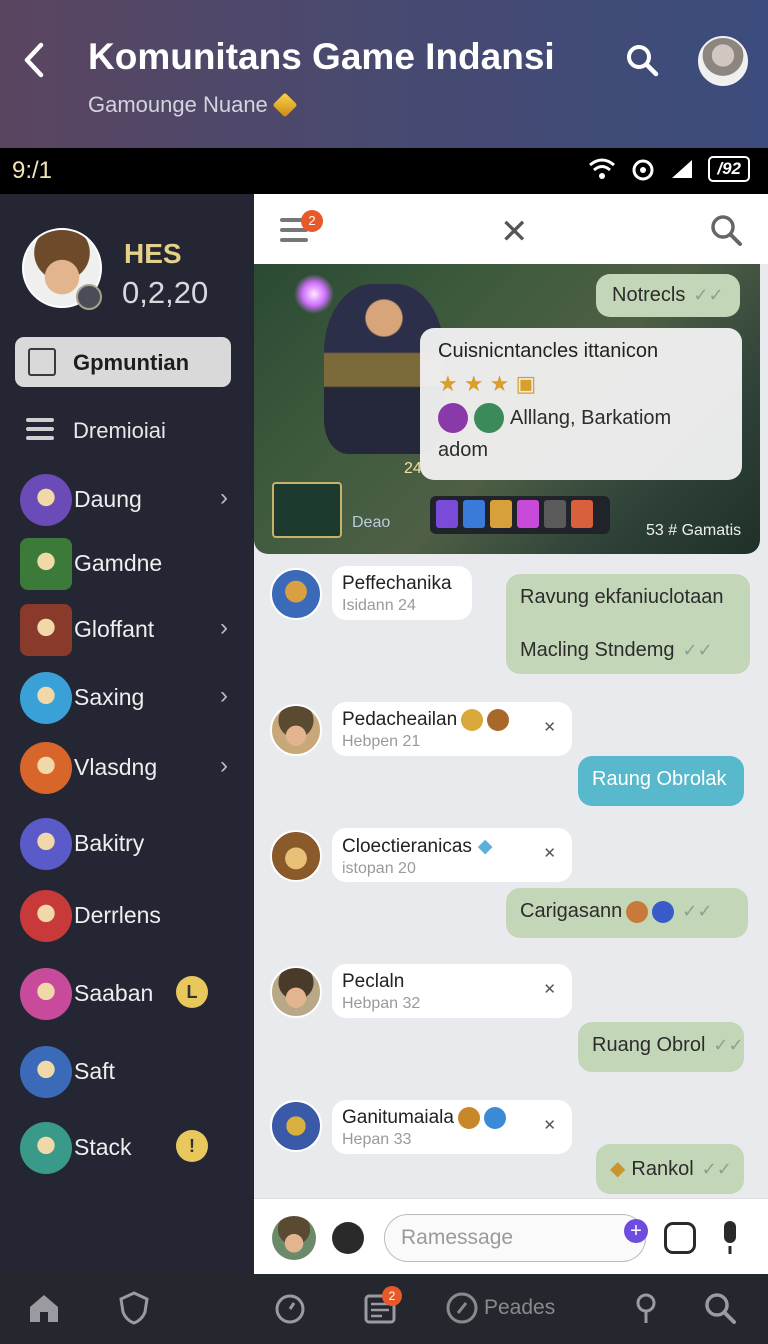 This screenshot has height=1344, width=768. I want to click on message-bubble-out: Ravung ekfaniuclotaan Macling Stndemg ✓✓, so click(628, 624).